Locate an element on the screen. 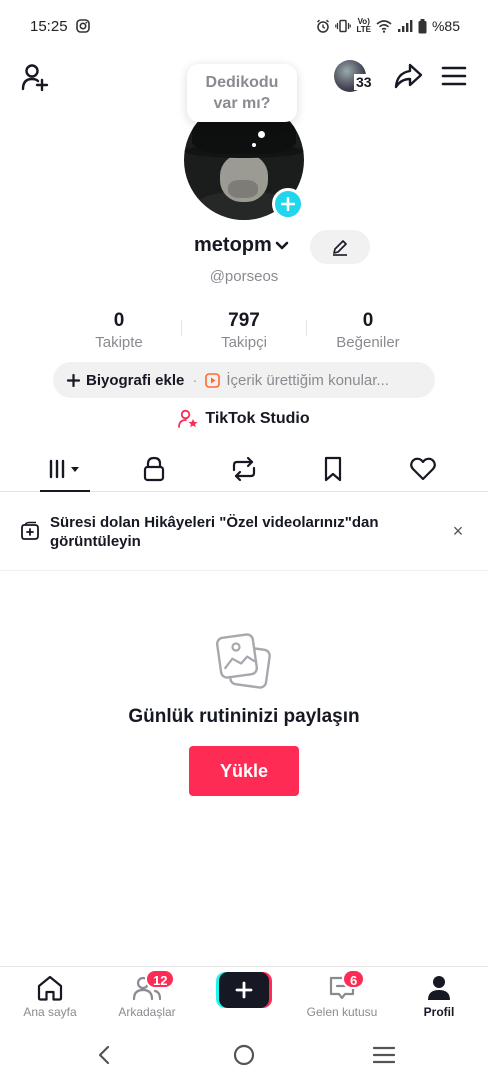 The image size is (488, 1080). recents-lines-icon is located at coordinates (384, 1055).